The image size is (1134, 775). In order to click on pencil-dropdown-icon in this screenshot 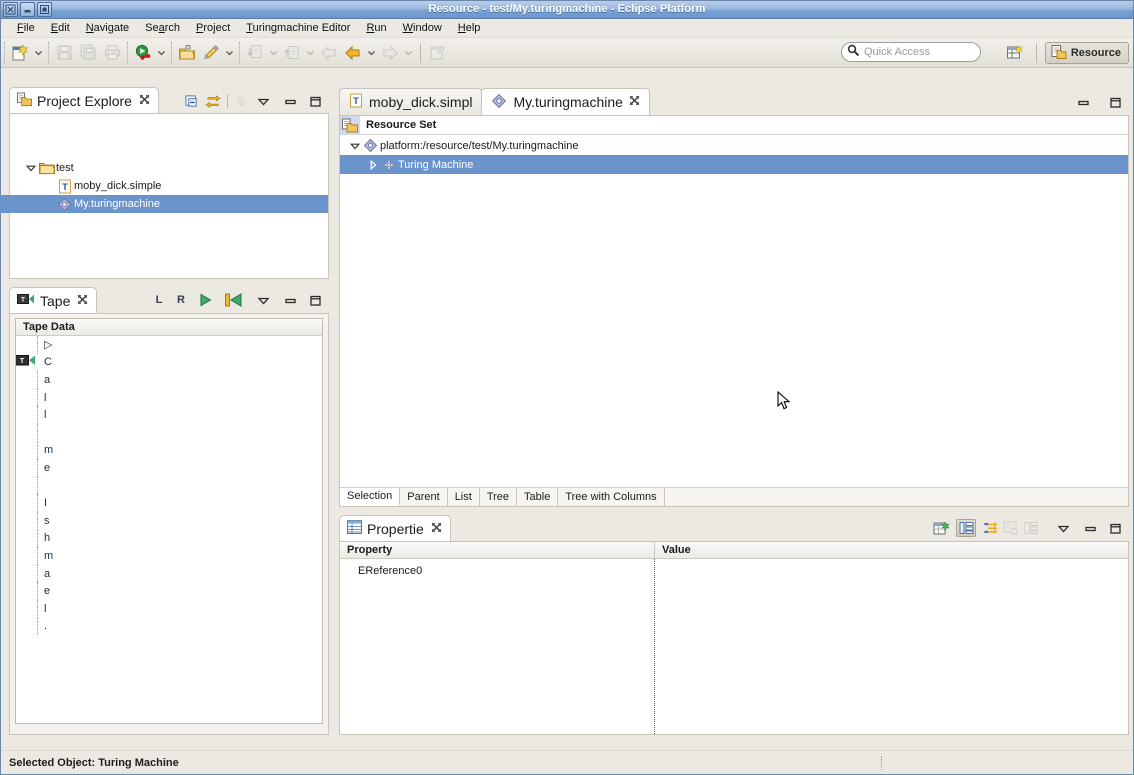, I will do `click(229, 53)`.